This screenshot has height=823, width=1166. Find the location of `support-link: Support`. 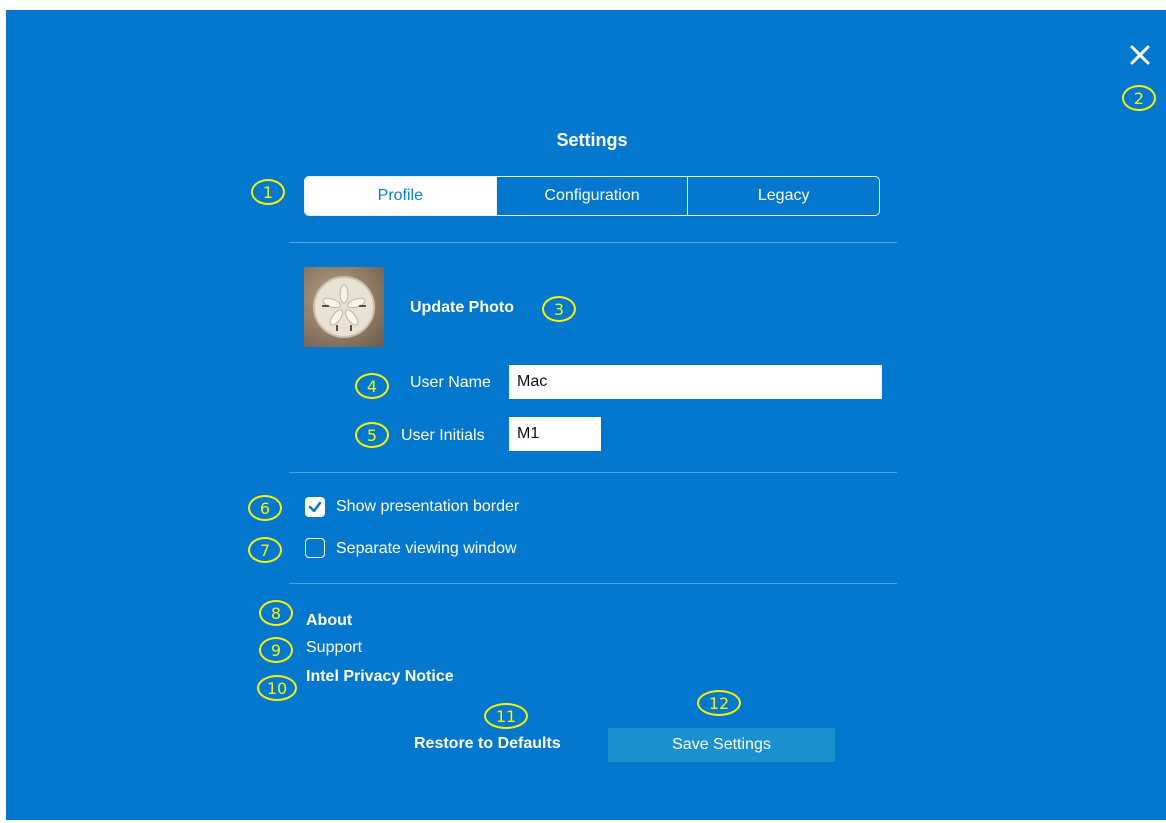

support-link: Support is located at coordinates (334, 648).